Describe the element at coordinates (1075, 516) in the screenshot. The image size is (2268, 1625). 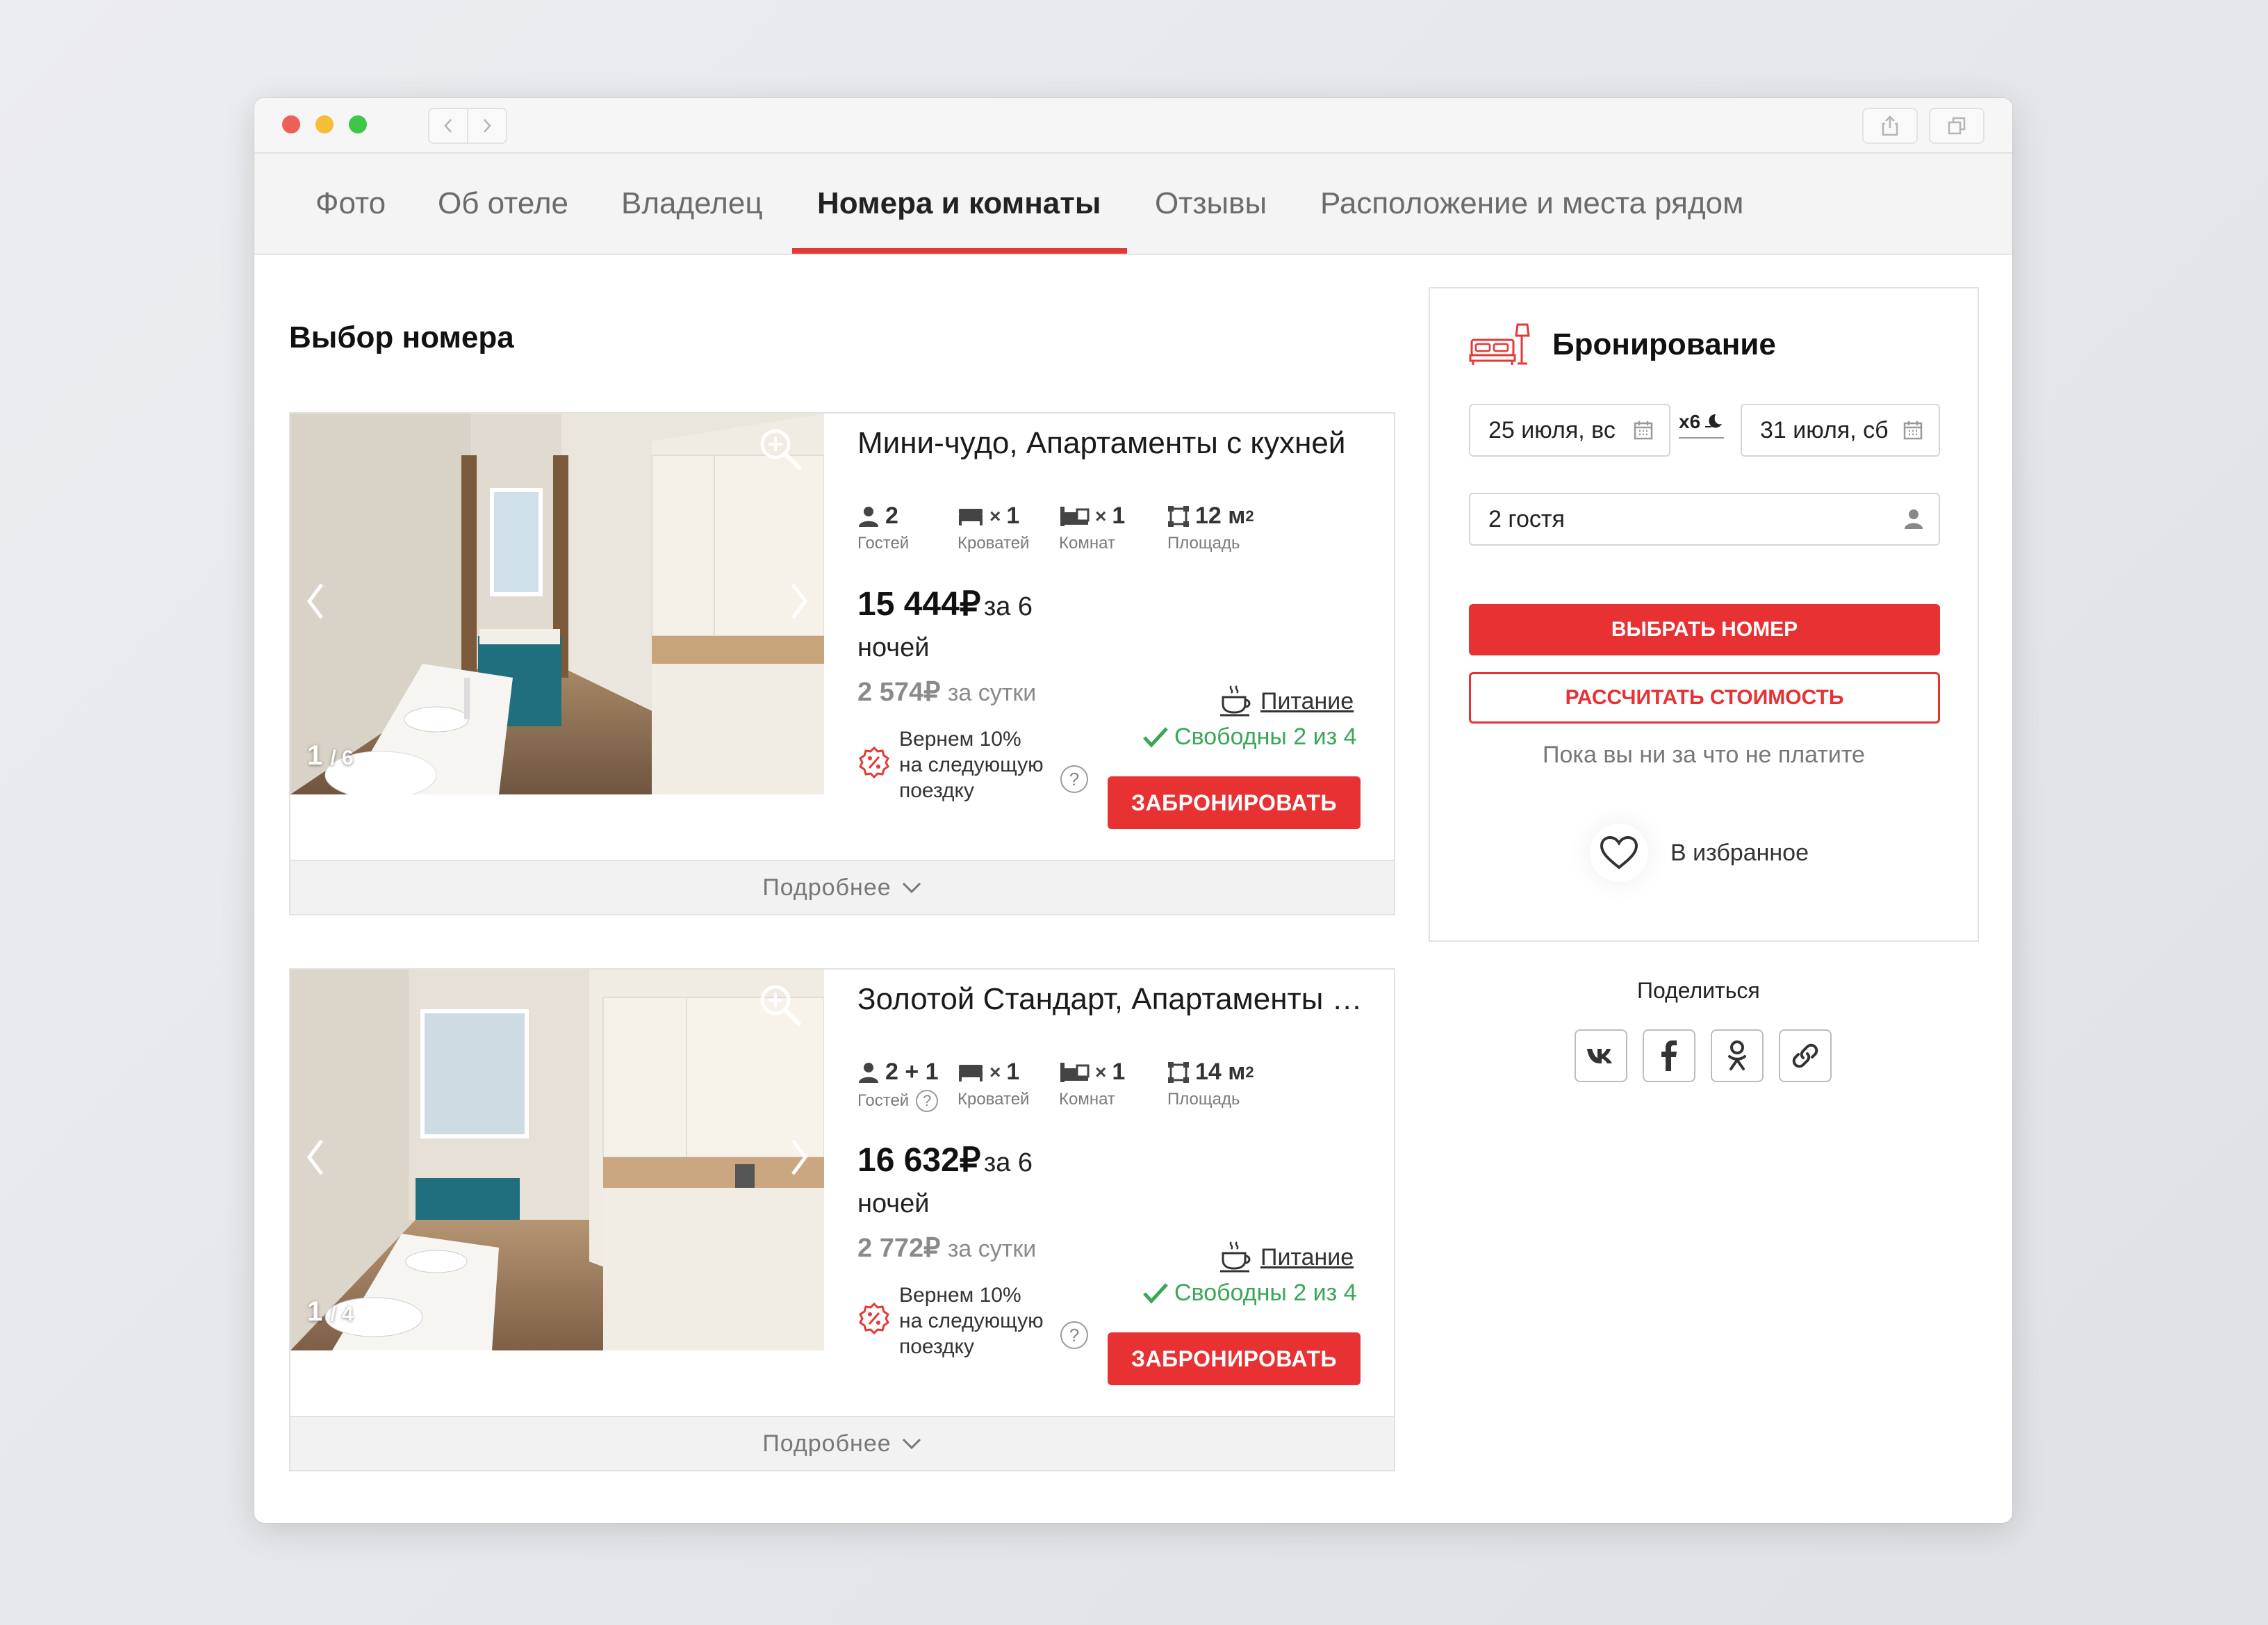
I see `rooms-icon` at that location.